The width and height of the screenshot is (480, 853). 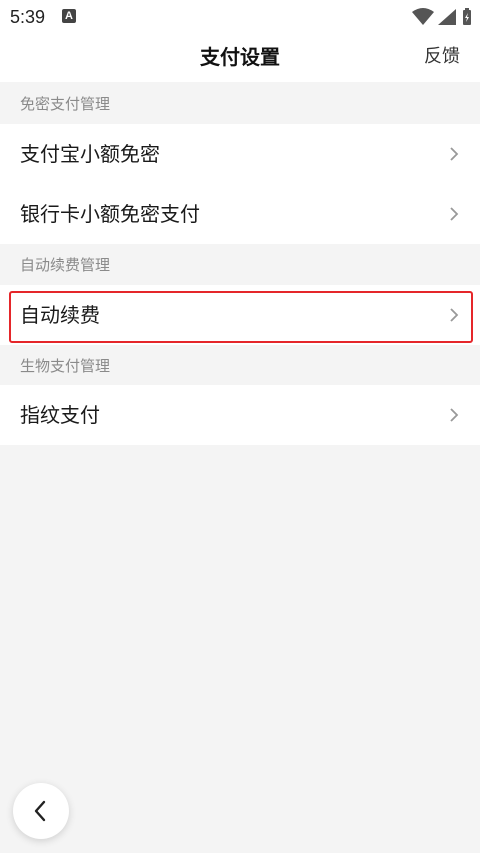 What do you see at coordinates (28, 17) in the screenshot?
I see `status-time: 5:39` at bounding box center [28, 17].